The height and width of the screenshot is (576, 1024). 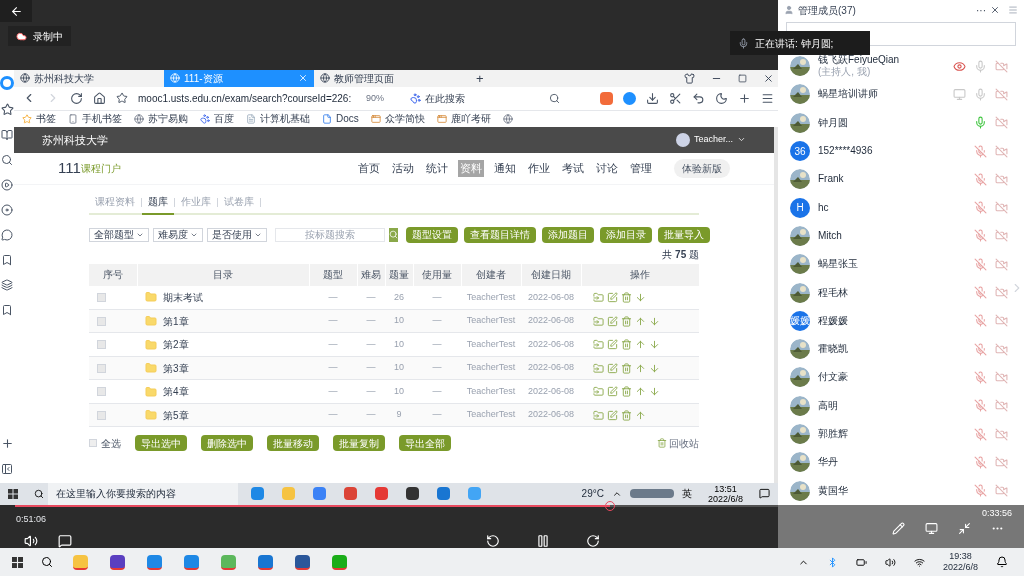 What do you see at coordinates (285, 119) in the screenshot?
I see `bookmark-link: 计算机基础` at bounding box center [285, 119].